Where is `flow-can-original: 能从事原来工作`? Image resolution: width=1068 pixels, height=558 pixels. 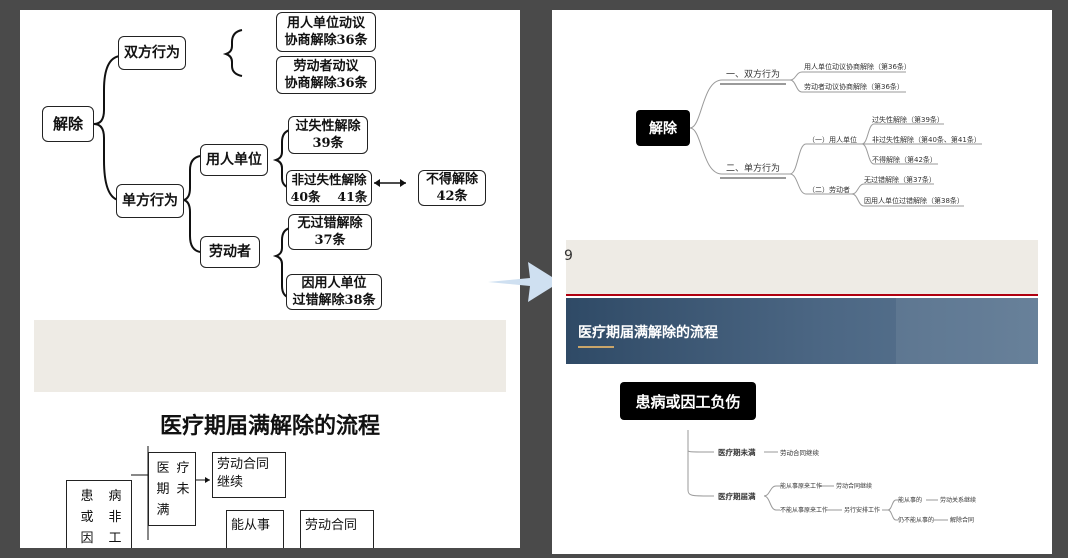 flow-can-original: 能从事原来工作 is located at coordinates (801, 486).